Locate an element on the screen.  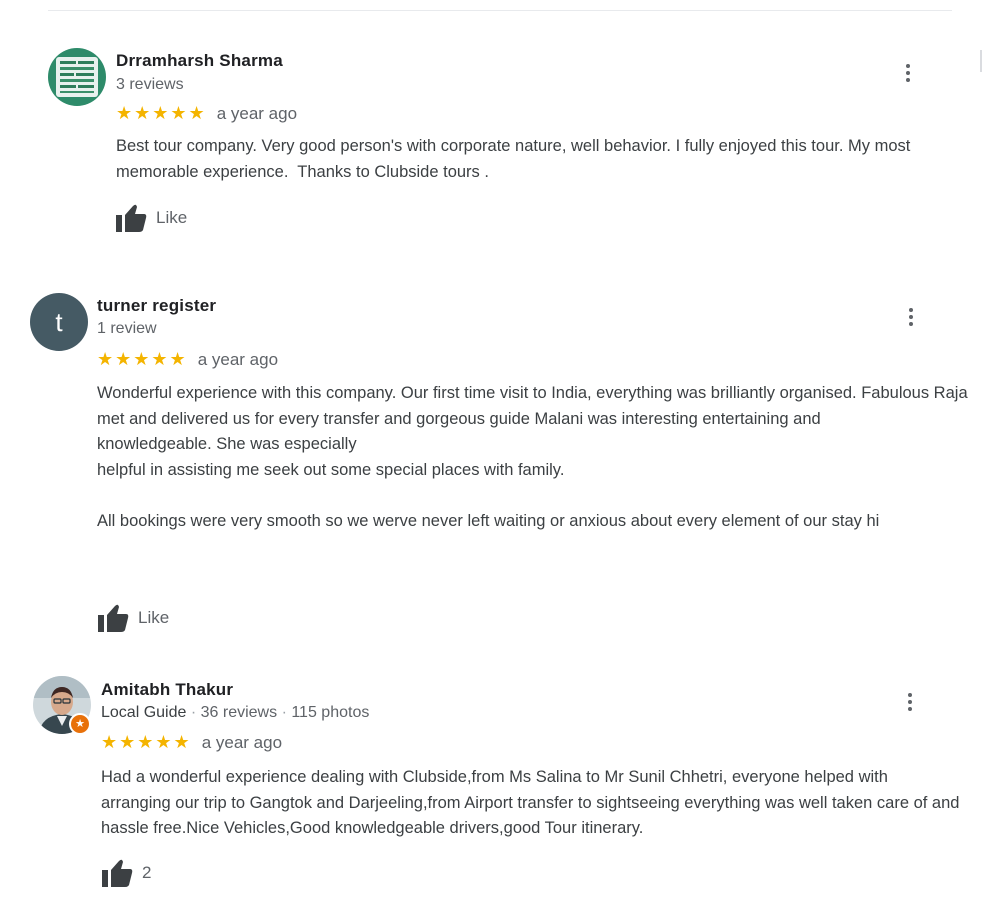
reviewer-avatar is located at coordinates (77, 77).